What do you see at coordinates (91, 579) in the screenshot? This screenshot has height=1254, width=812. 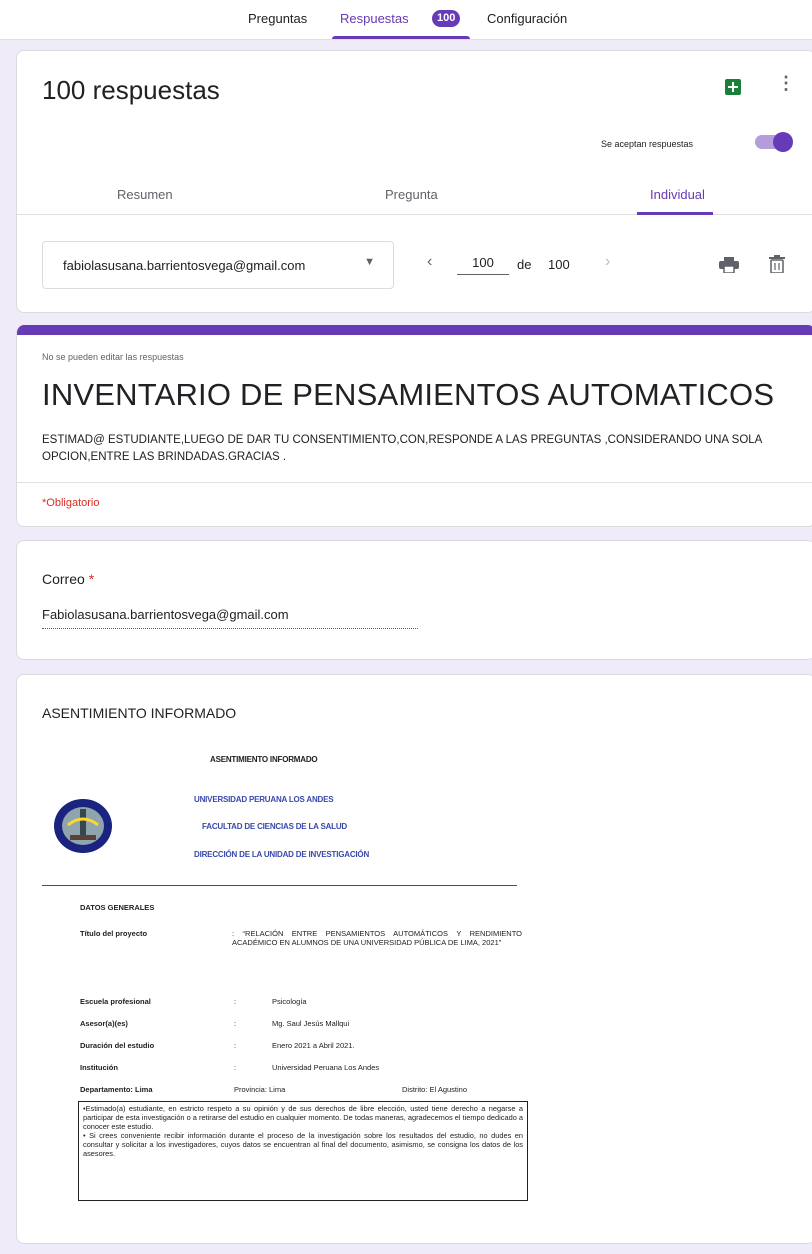 I see `required-star: *` at bounding box center [91, 579].